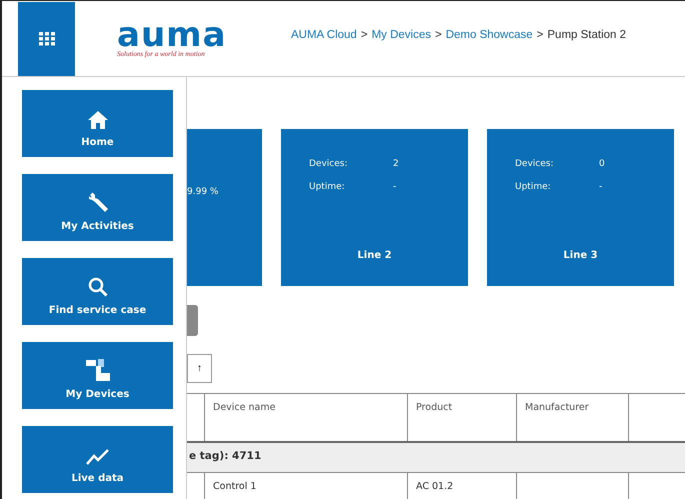 Image resolution: width=685 pixels, height=499 pixels. Describe the element at coordinates (462, 486) in the screenshot. I see `table-cell: AC 01.2` at that location.